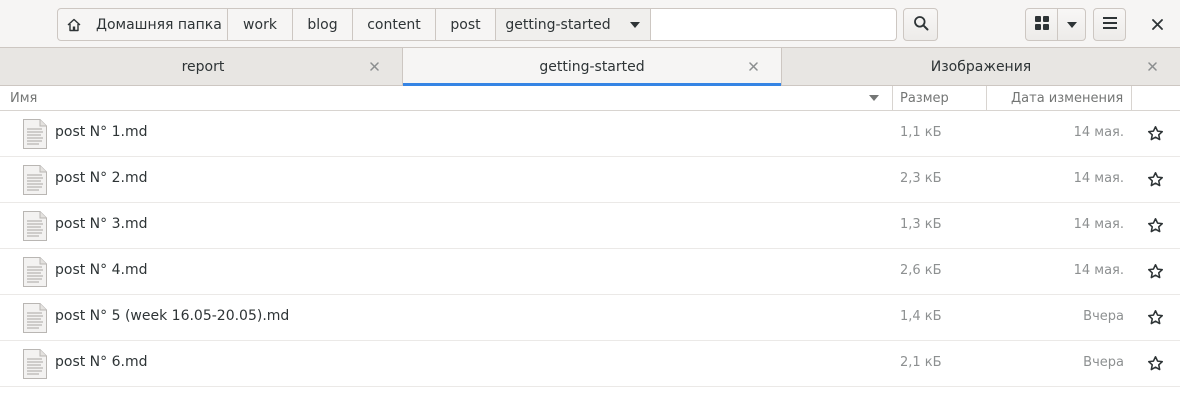 Image resolution: width=1180 pixels, height=406 pixels. Describe the element at coordinates (921, 316) in the screenshot. I see `file-size: 1,4 кБ` at that location.